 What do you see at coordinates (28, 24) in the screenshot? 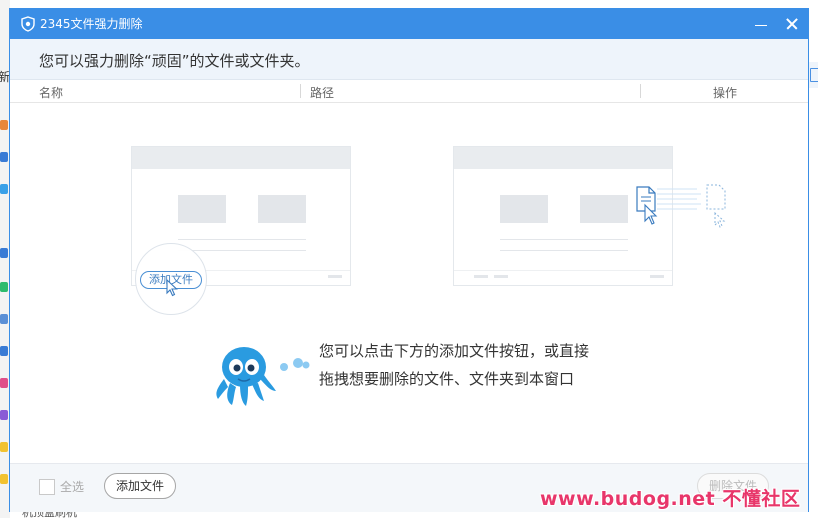
I see `shield-icon` at bounding box center [28, 24].